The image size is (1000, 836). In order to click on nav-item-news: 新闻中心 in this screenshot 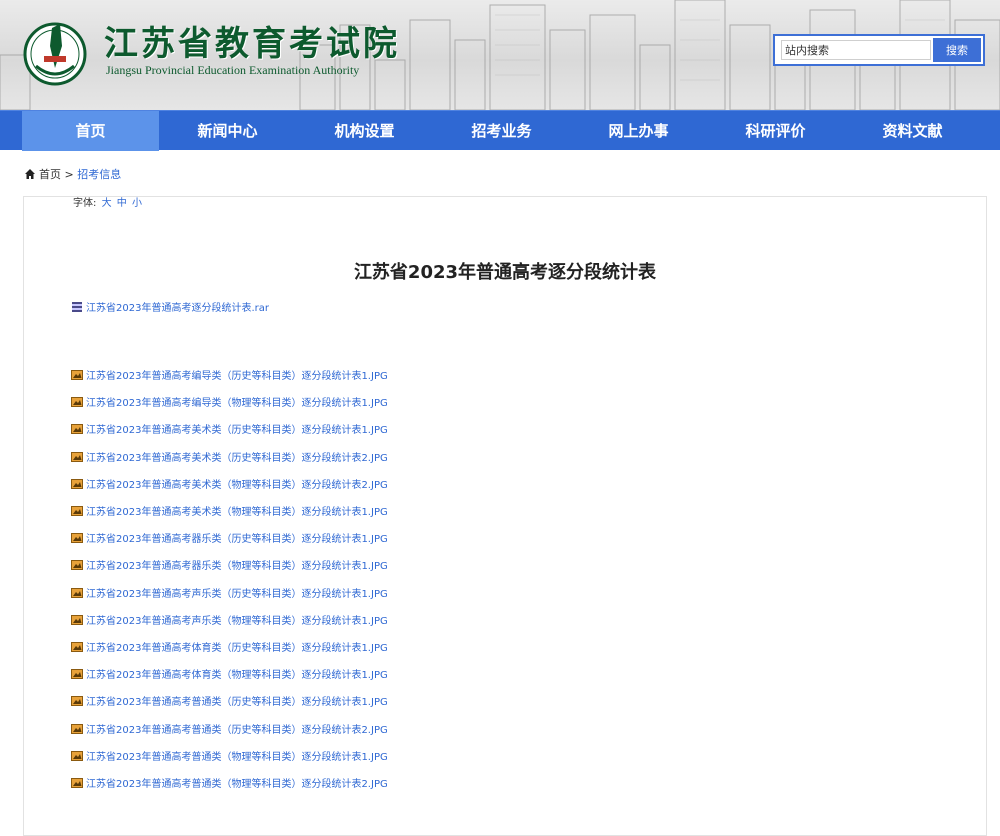, I will do `click(227, 131)`.